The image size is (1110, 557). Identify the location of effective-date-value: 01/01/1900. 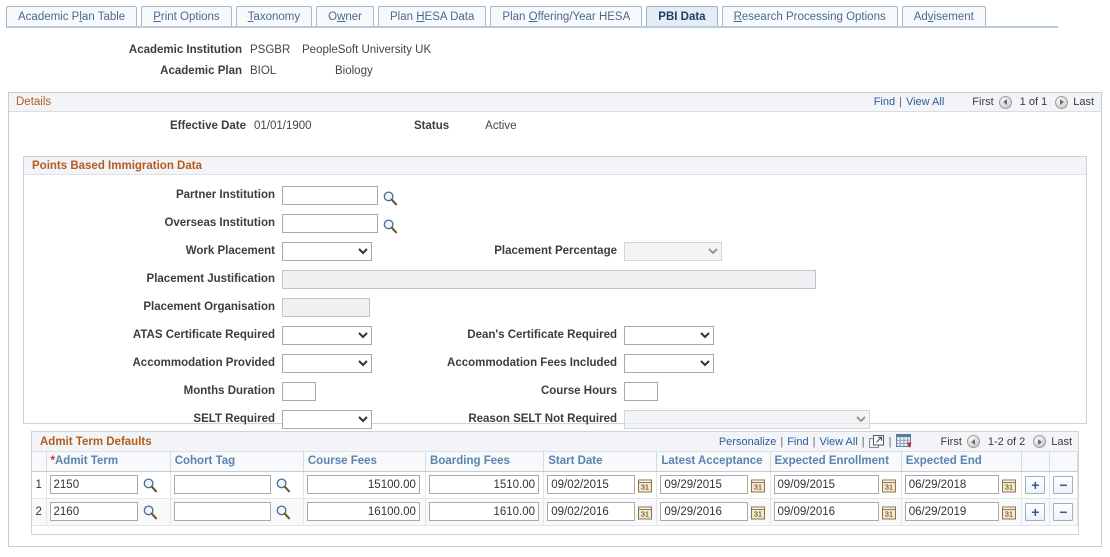
(283, 126).